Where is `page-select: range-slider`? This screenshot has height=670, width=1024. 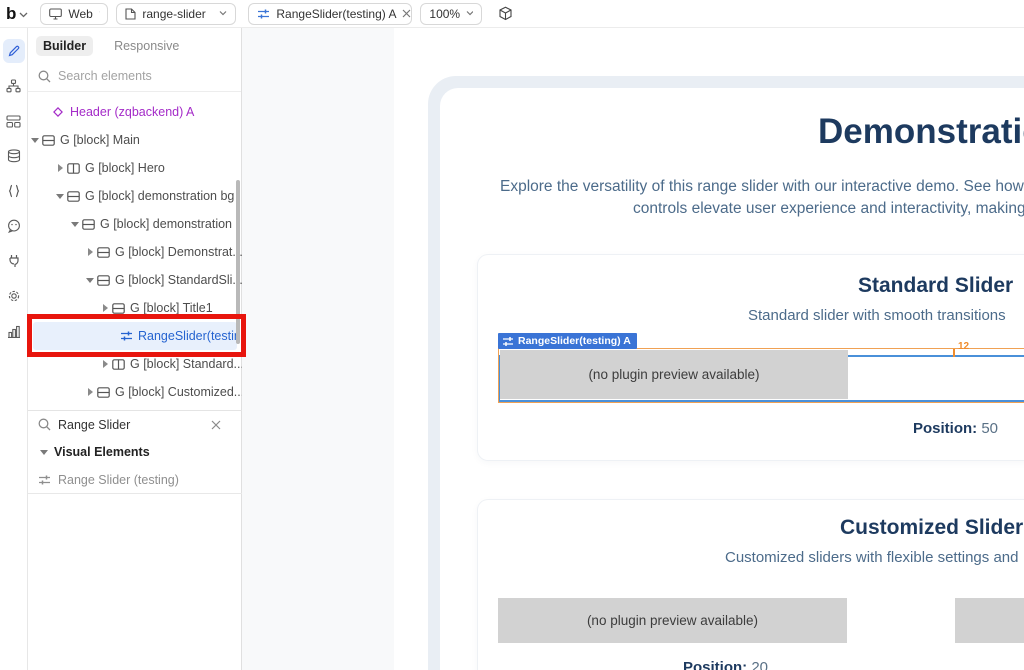 page-select: range-slider is located at coordinates (176, 13).